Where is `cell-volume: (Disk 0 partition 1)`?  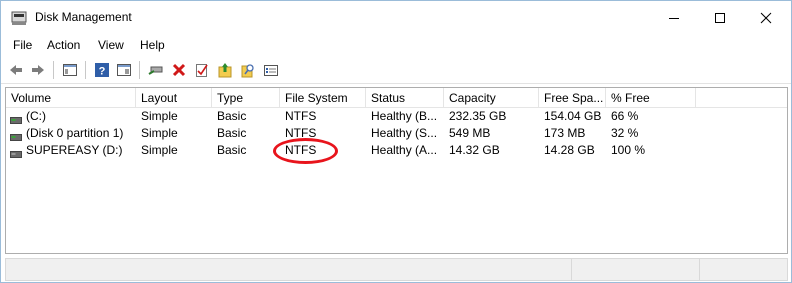
cell-volume: (Disk 0 partition 1) is located at coordinates (75, 133).